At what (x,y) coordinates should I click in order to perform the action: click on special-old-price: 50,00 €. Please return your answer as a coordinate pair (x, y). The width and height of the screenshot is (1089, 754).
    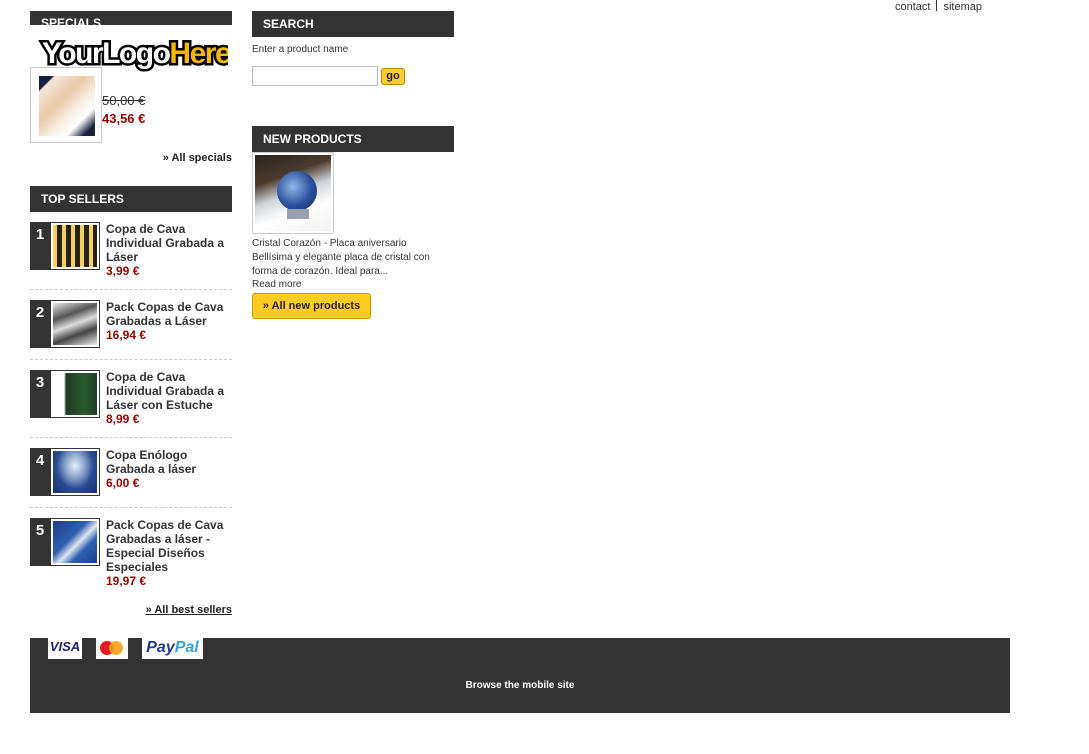
    Looking at the image, I should click on (124, 100).